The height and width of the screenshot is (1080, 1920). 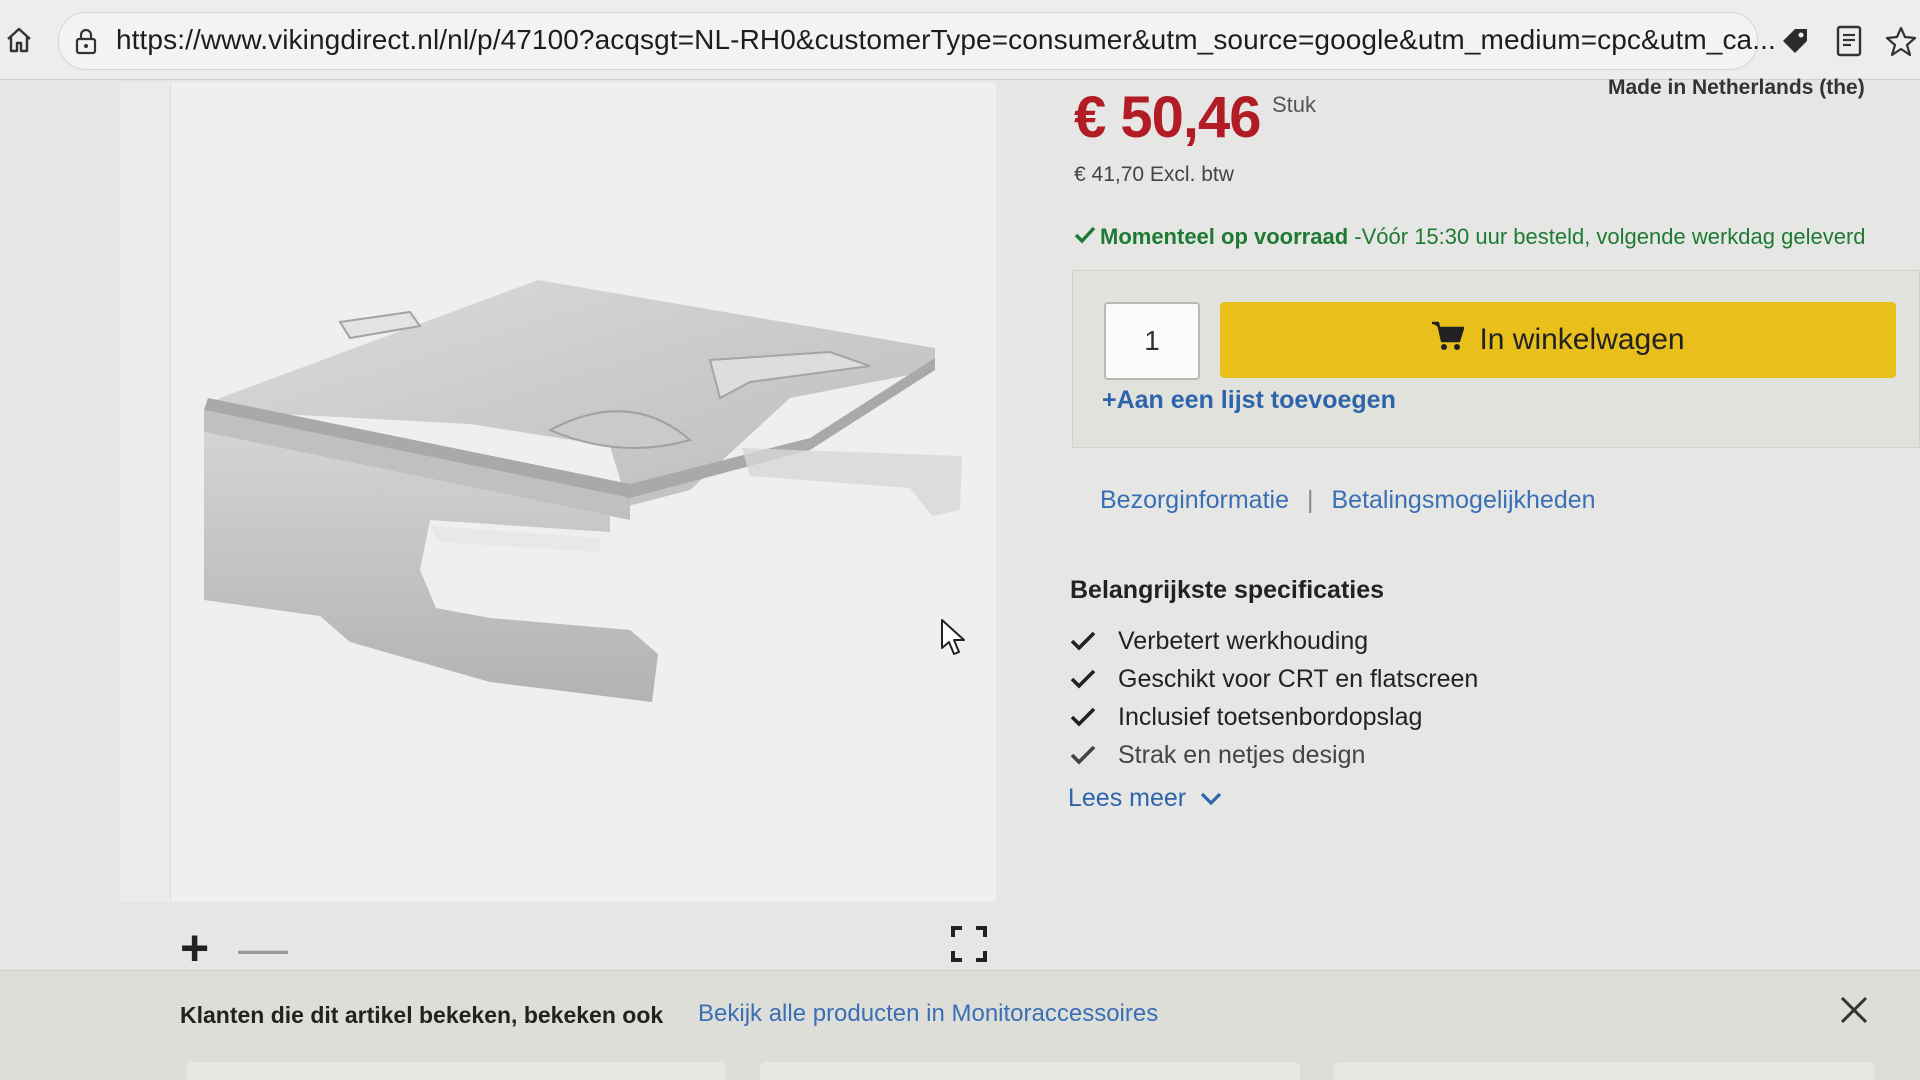 I want to click on add-to-list-link: +Aan een lijst toevoegen, so click(x=1249, y=400).